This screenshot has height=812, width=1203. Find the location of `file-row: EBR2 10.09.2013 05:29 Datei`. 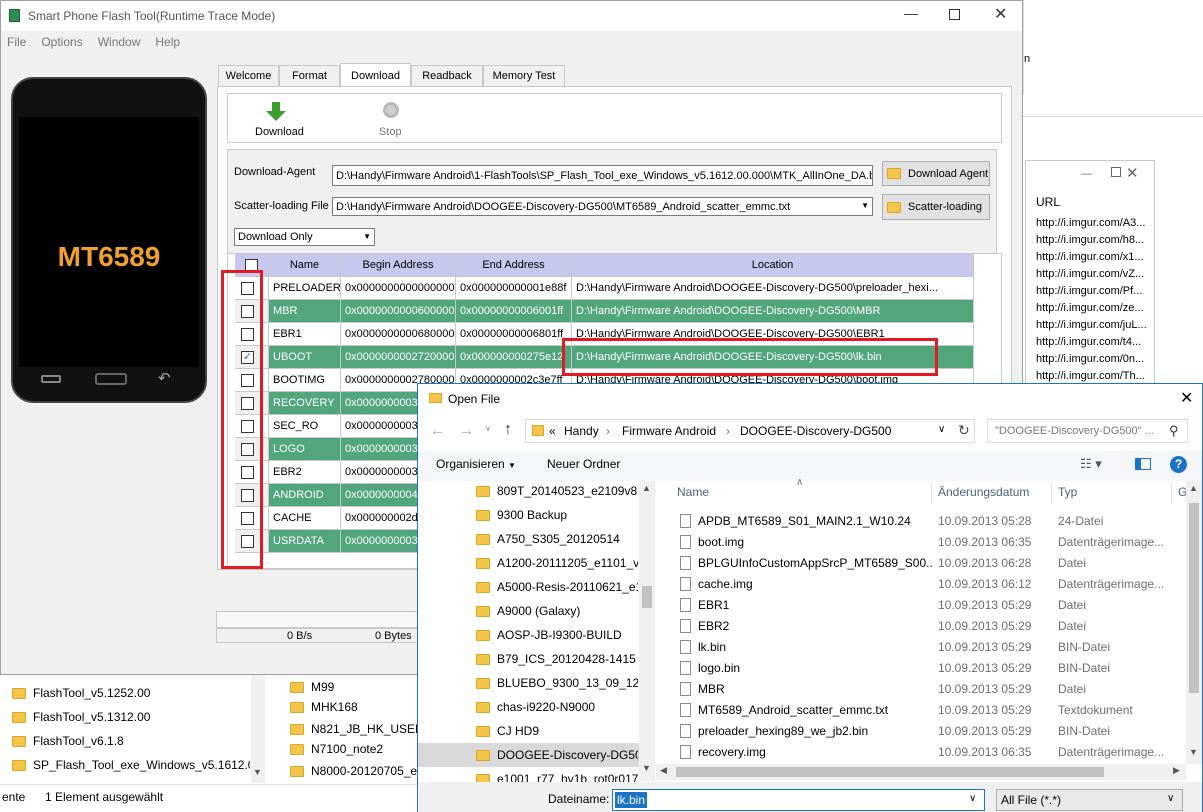

file-row: EBR2 10.09.2013 05:29 Datei is located at coordinates (931, 626).